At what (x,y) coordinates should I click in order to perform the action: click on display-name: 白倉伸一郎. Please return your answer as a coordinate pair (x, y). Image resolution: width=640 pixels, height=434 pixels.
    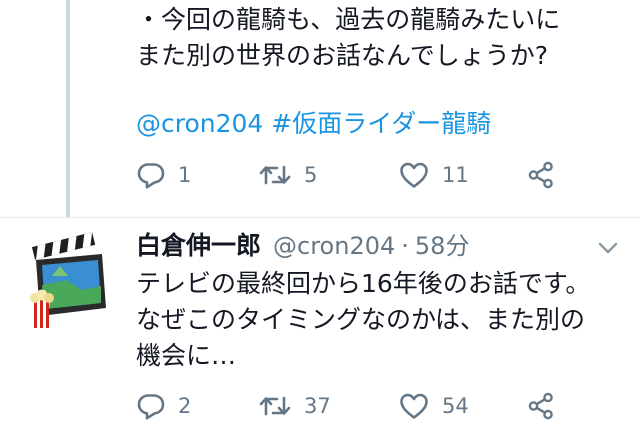
    Looking at the image, I should click on (198, 246).